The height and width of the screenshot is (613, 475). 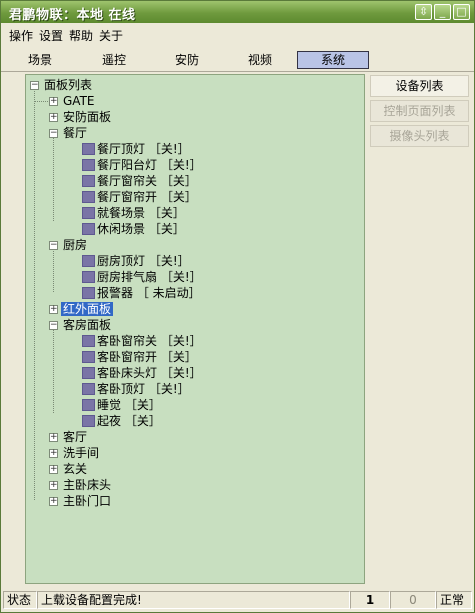 I want to click on status-message: 上载设备配置完成!, so click(x=193, y=600).